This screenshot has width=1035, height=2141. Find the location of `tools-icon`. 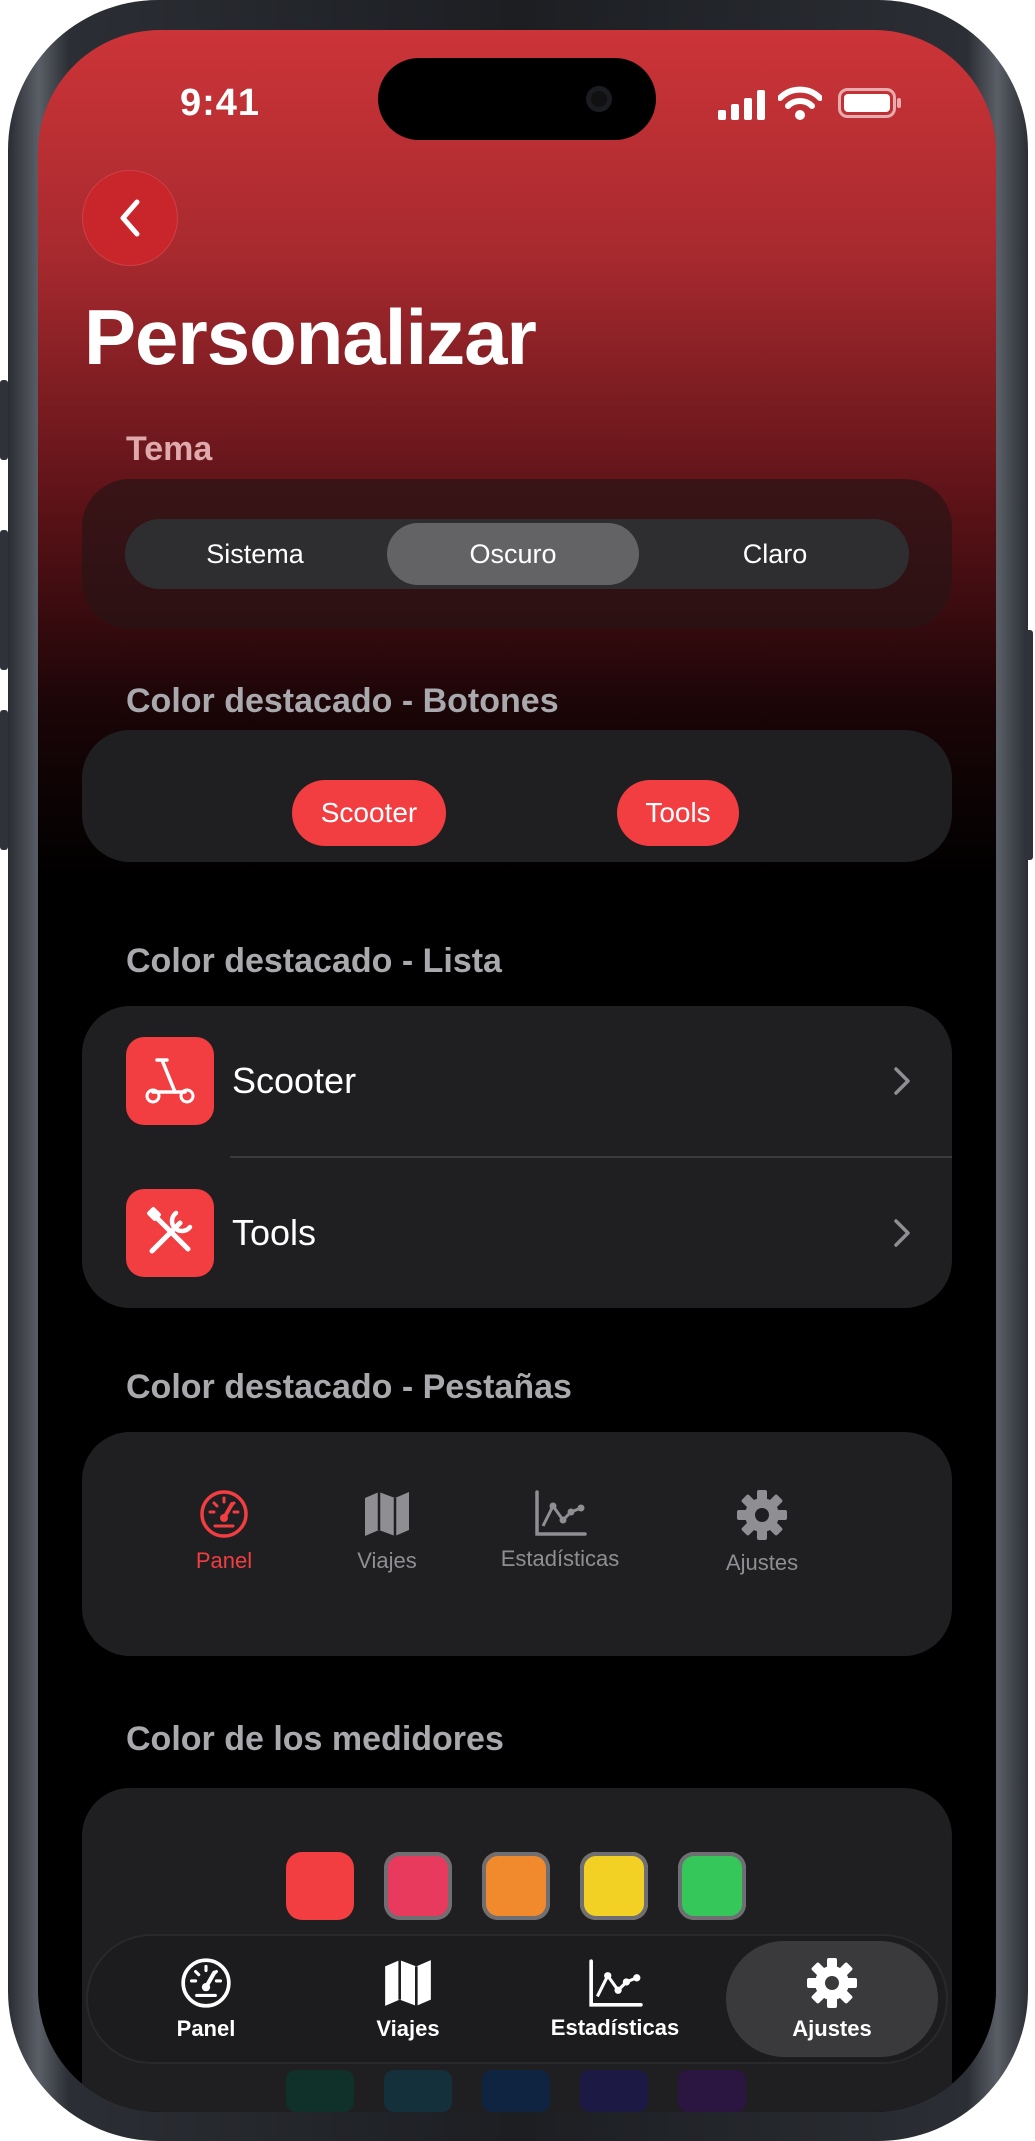

tools-icon is located at coordinates (170, 1233).